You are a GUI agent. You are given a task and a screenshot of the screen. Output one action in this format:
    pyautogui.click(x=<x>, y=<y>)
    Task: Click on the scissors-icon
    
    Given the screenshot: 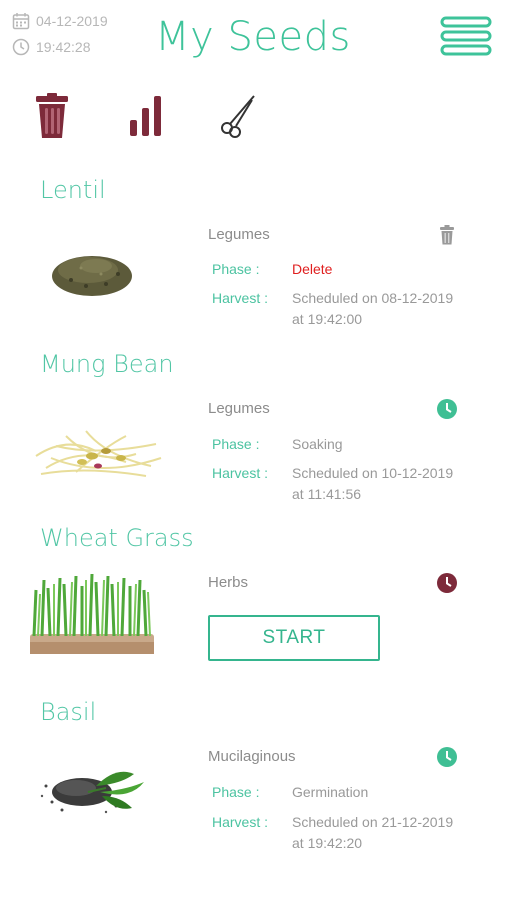 What is the action you would take?
    pyautogui.click(x=238, y=116)
    